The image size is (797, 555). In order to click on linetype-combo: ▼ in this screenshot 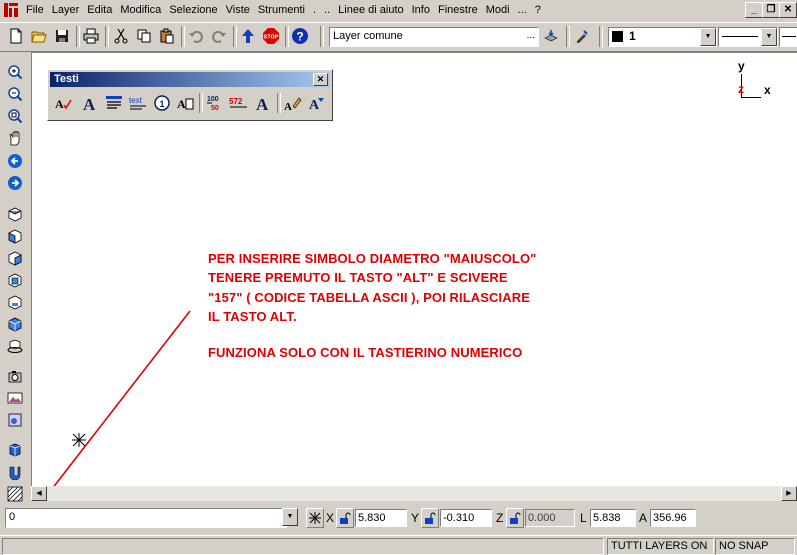, I will do `click(748, 37)`.